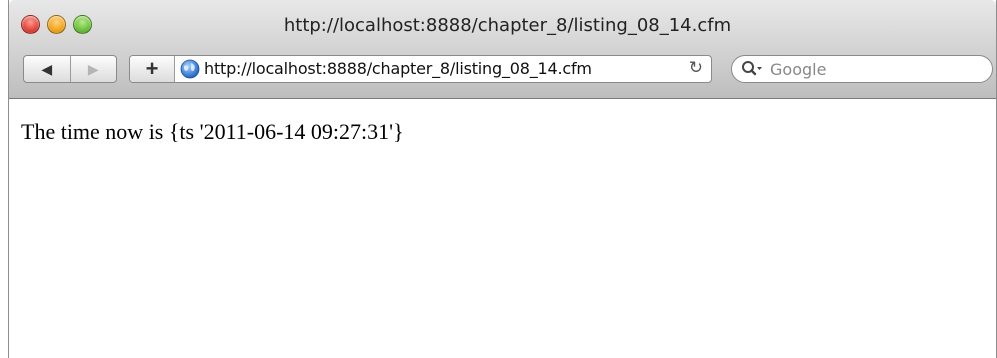 The width and height of the screenshot is (997, 358). I want to click on back-button: ◀, so click(47, 69).